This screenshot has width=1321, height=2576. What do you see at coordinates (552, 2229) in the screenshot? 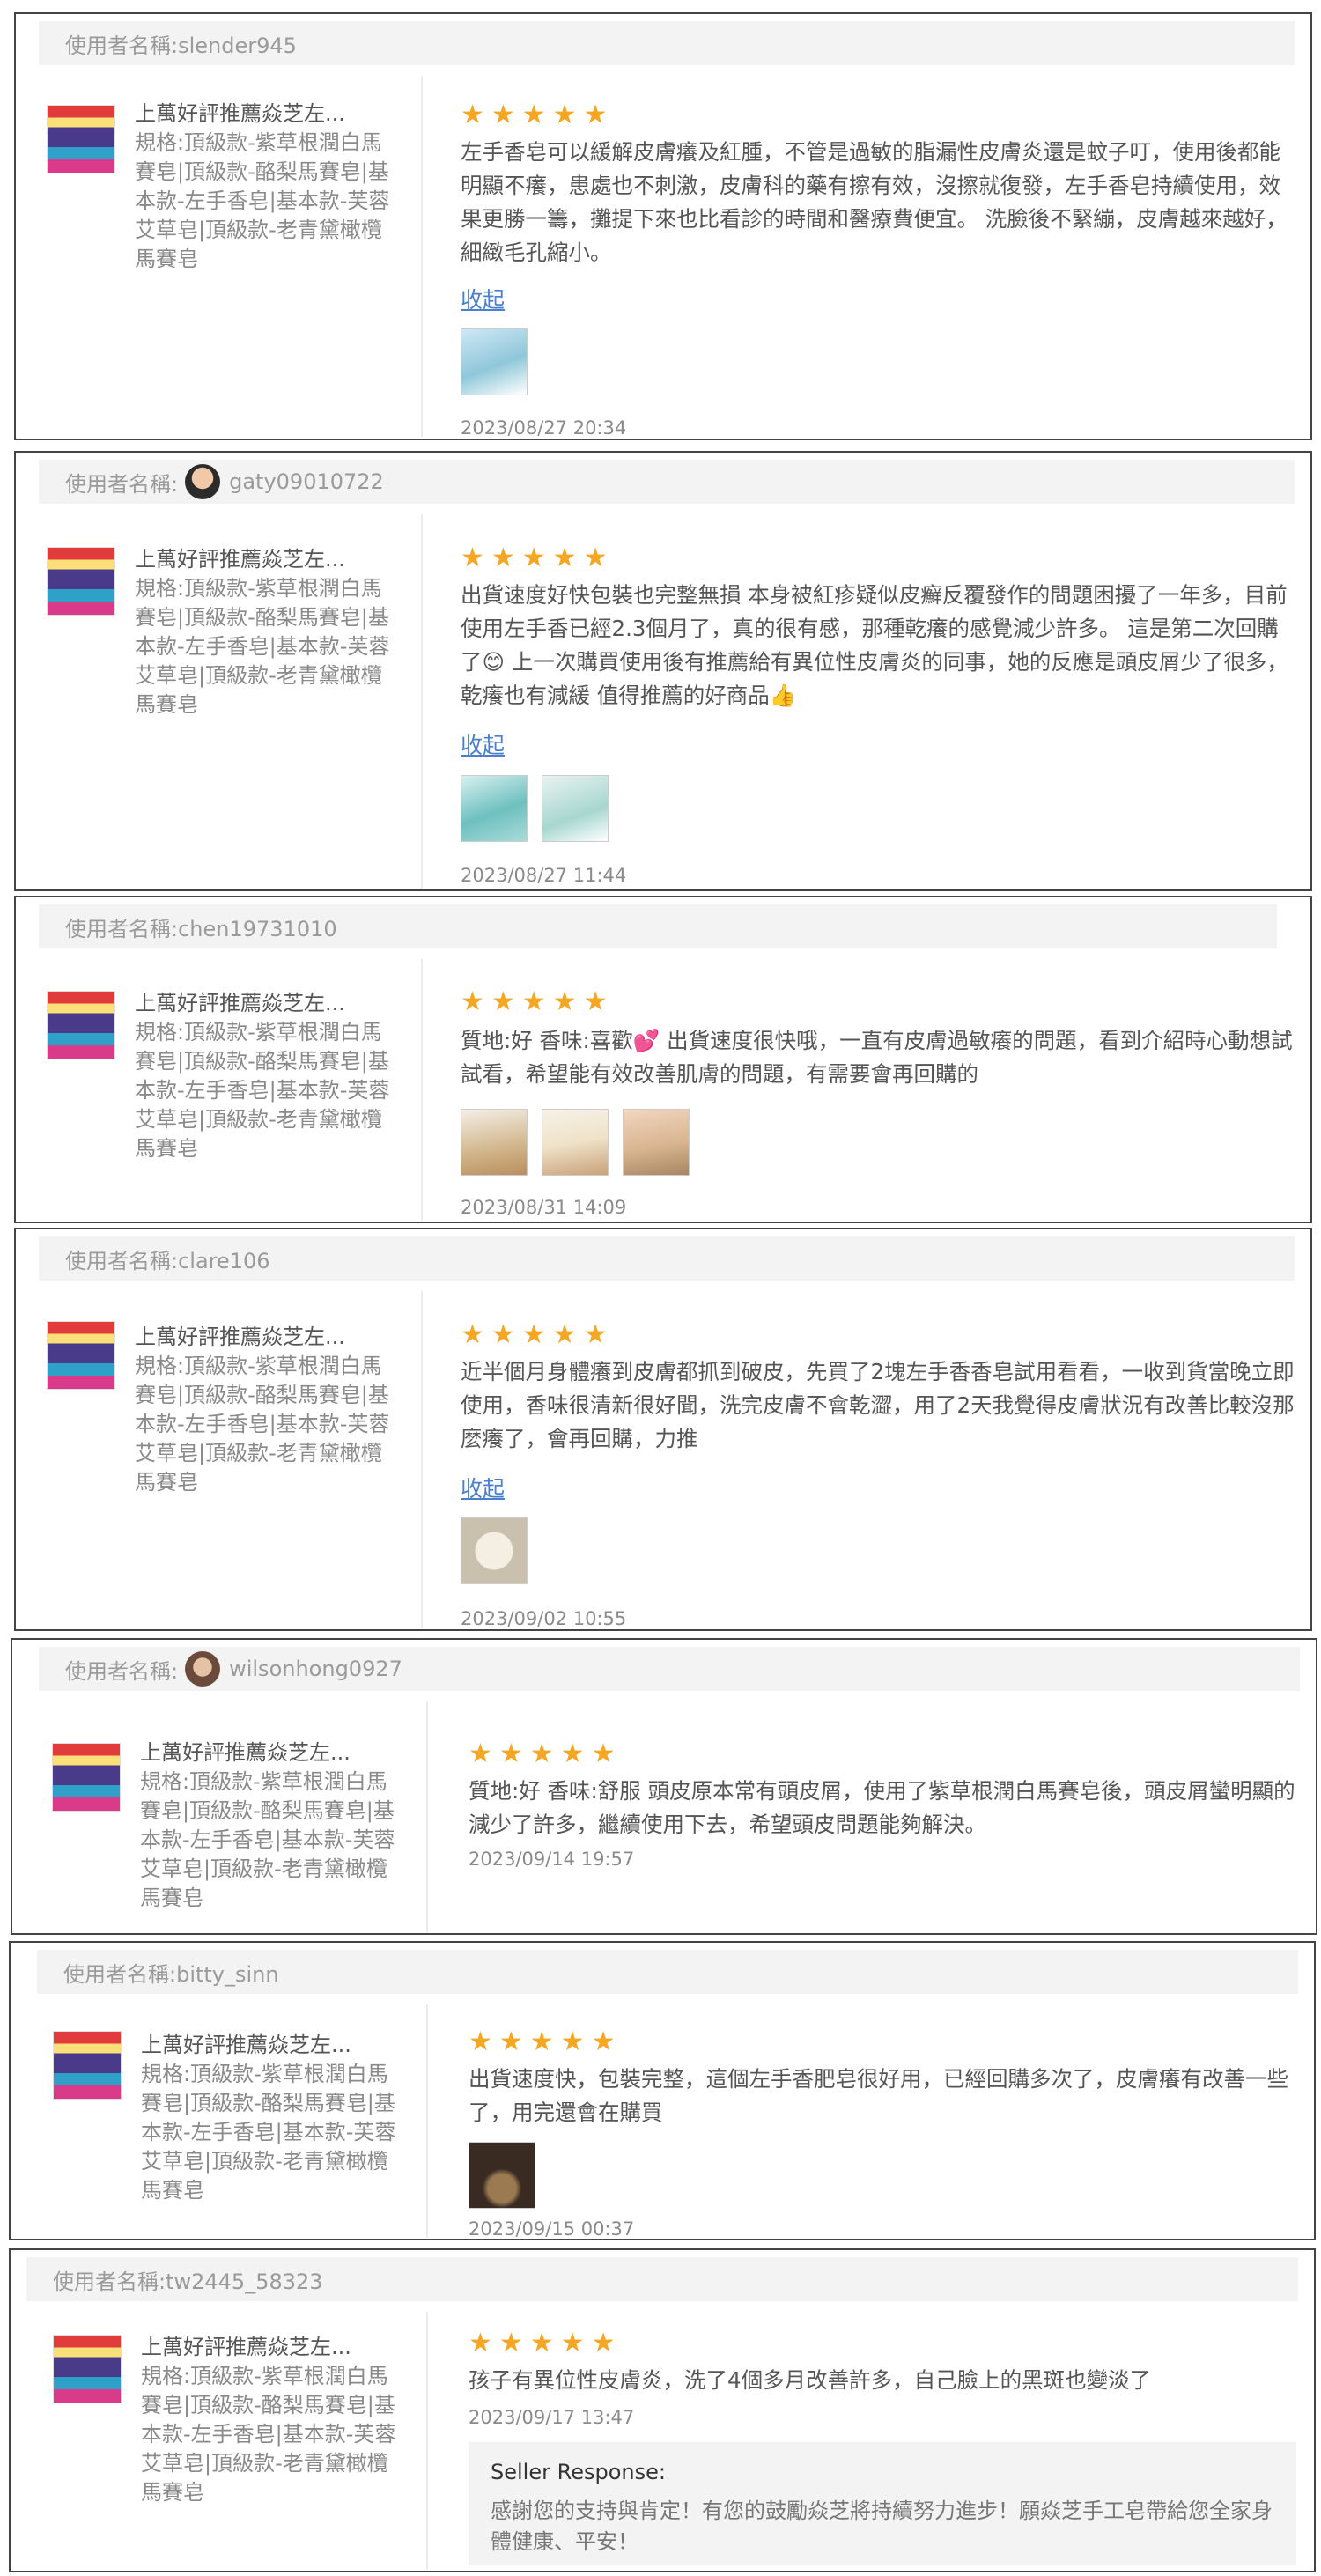
I see `review-date: 2023/09/15 00:37` at bounding box center [552, 2229].